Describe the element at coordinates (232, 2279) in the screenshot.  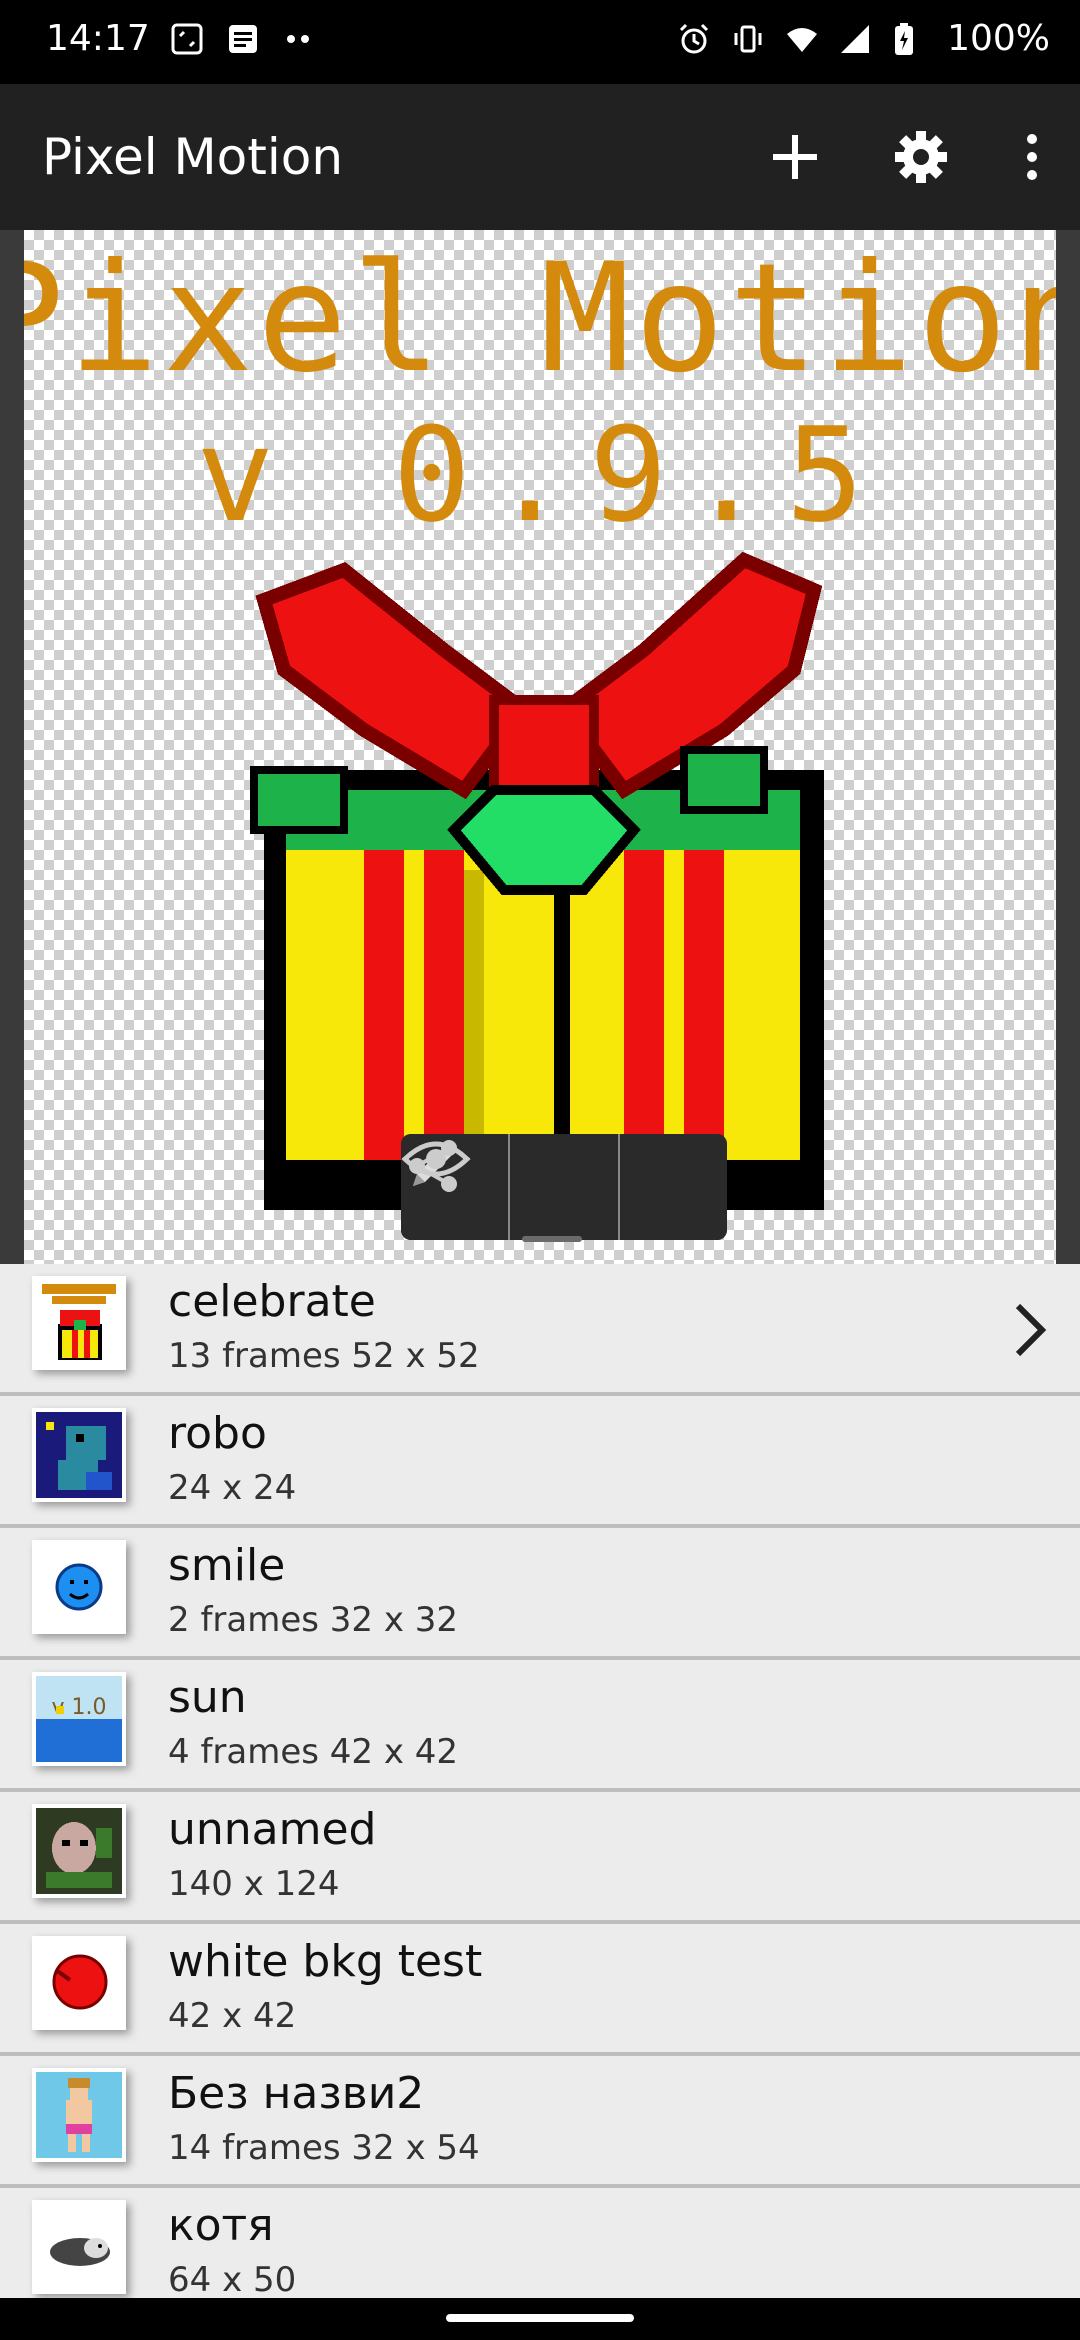
I see `project-meta: 64 x 50` at that location.